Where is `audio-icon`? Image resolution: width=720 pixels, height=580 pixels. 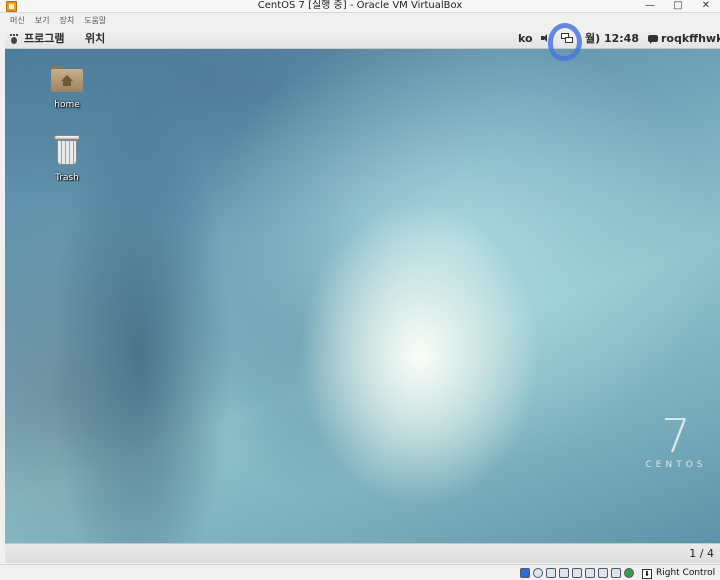 audio-icon is located at coordinates (551, 573).